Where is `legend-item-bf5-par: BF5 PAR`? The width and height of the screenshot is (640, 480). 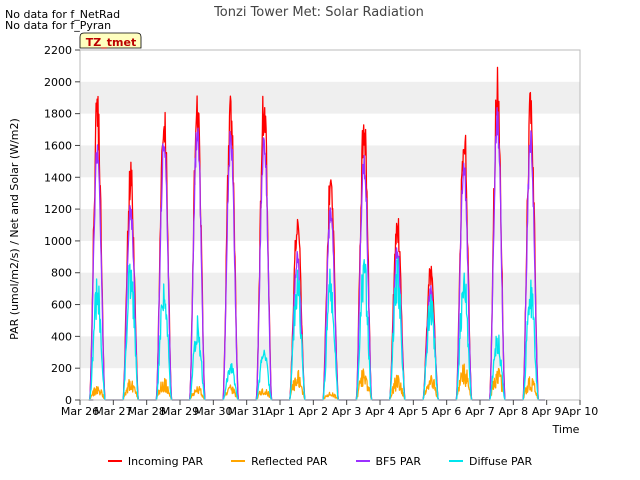 legend-item-bf5-par: BF5 PAR is located at coordinates (388, 461).